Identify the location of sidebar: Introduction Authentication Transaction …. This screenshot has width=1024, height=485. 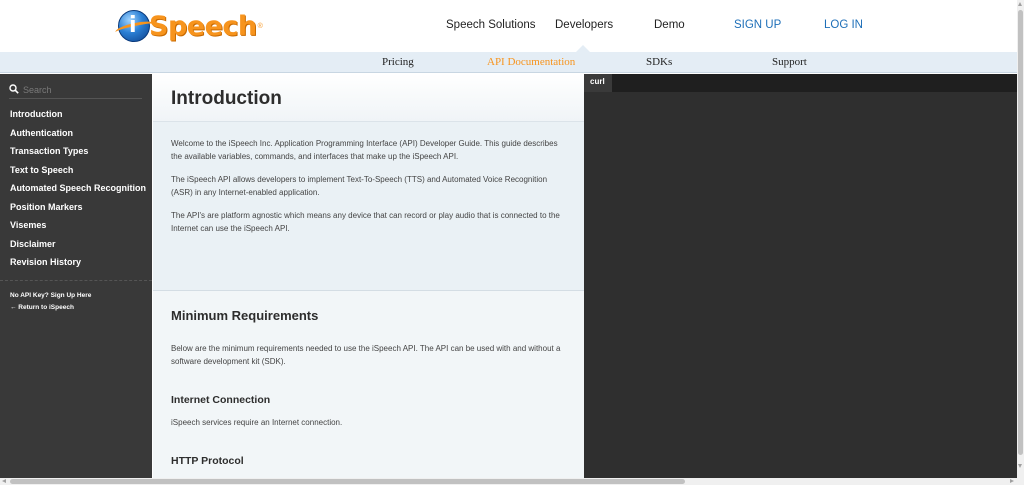
(76, 276).